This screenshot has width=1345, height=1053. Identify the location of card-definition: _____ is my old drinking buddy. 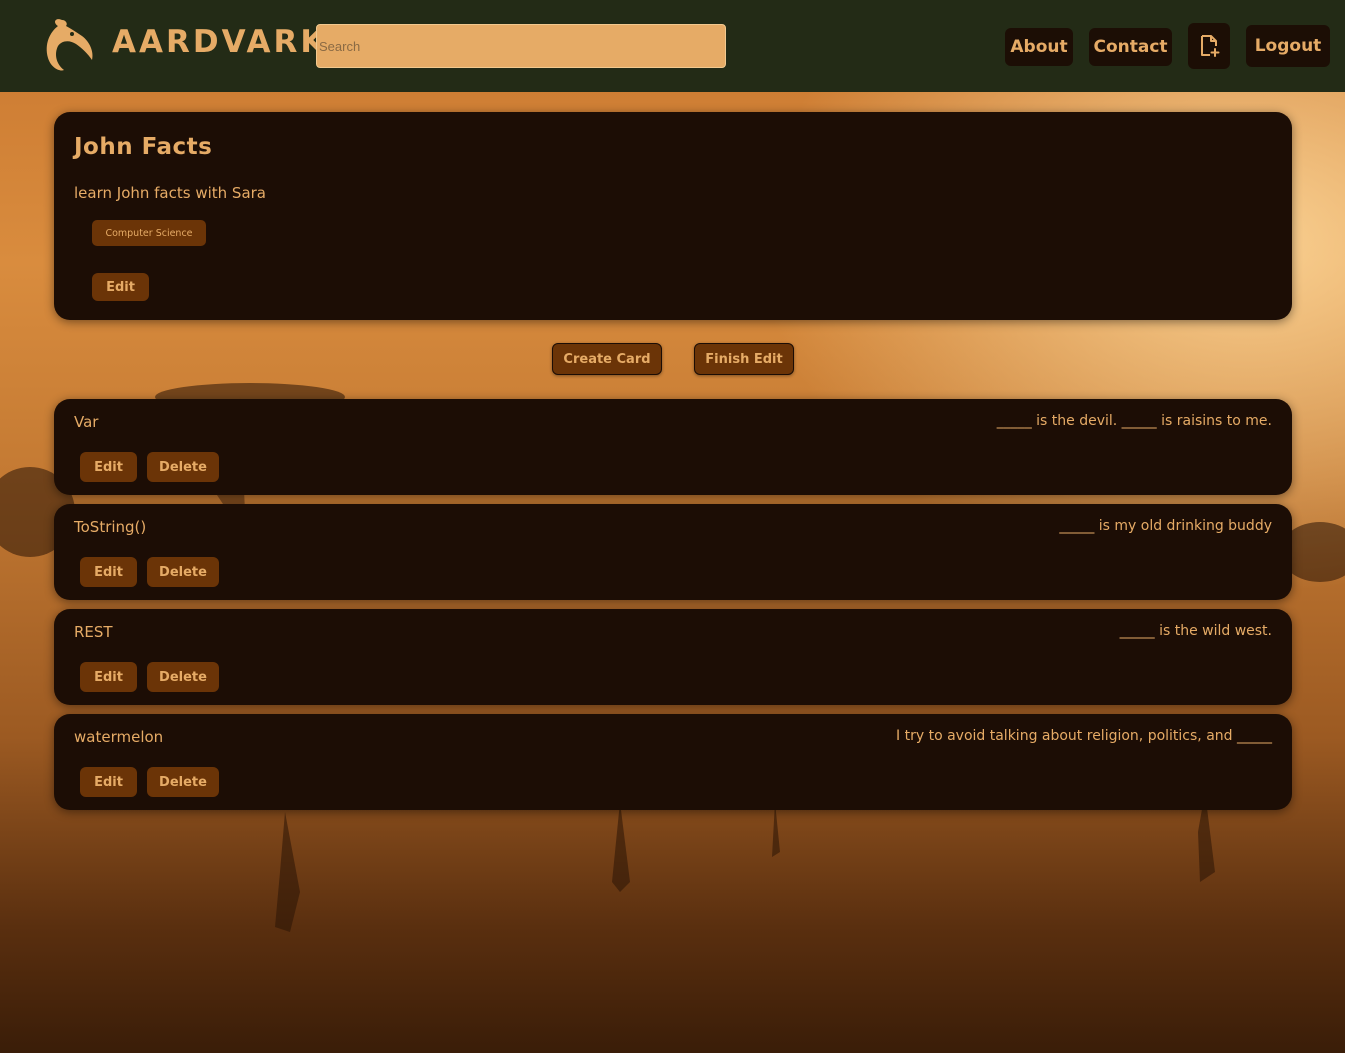
(1165, 526).